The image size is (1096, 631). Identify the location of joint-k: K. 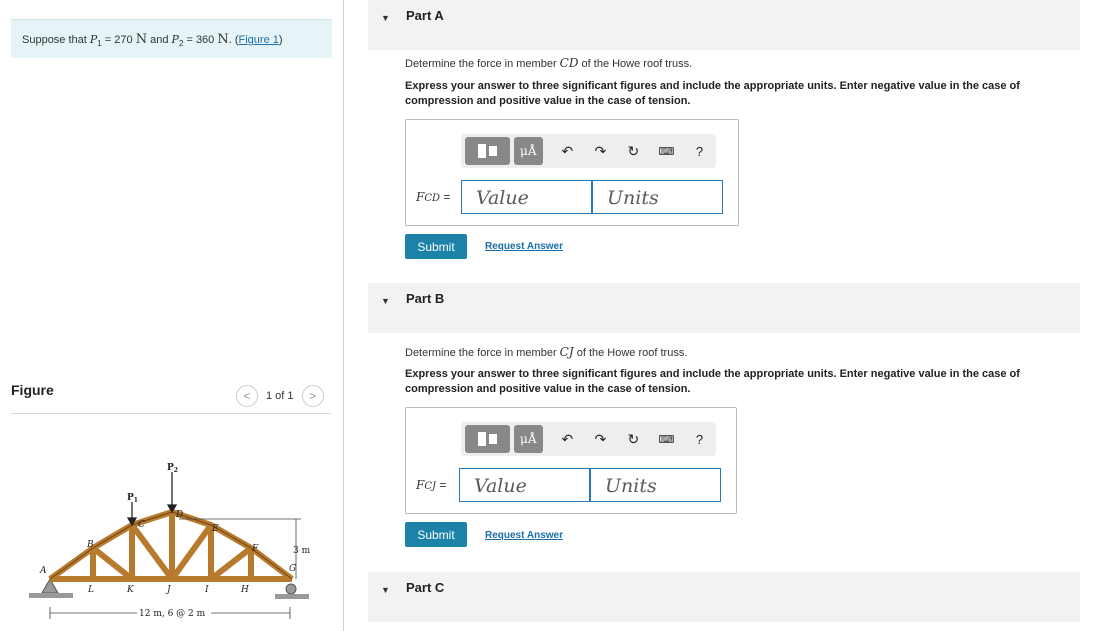
(130, 590).